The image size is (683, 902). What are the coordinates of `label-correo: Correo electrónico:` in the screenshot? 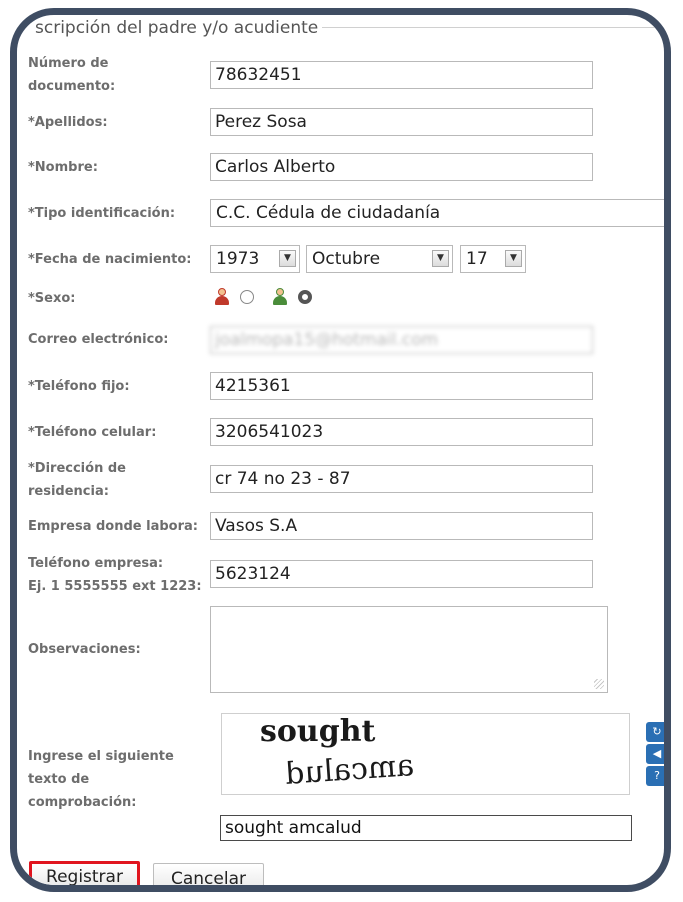 It's located at (98, 339).